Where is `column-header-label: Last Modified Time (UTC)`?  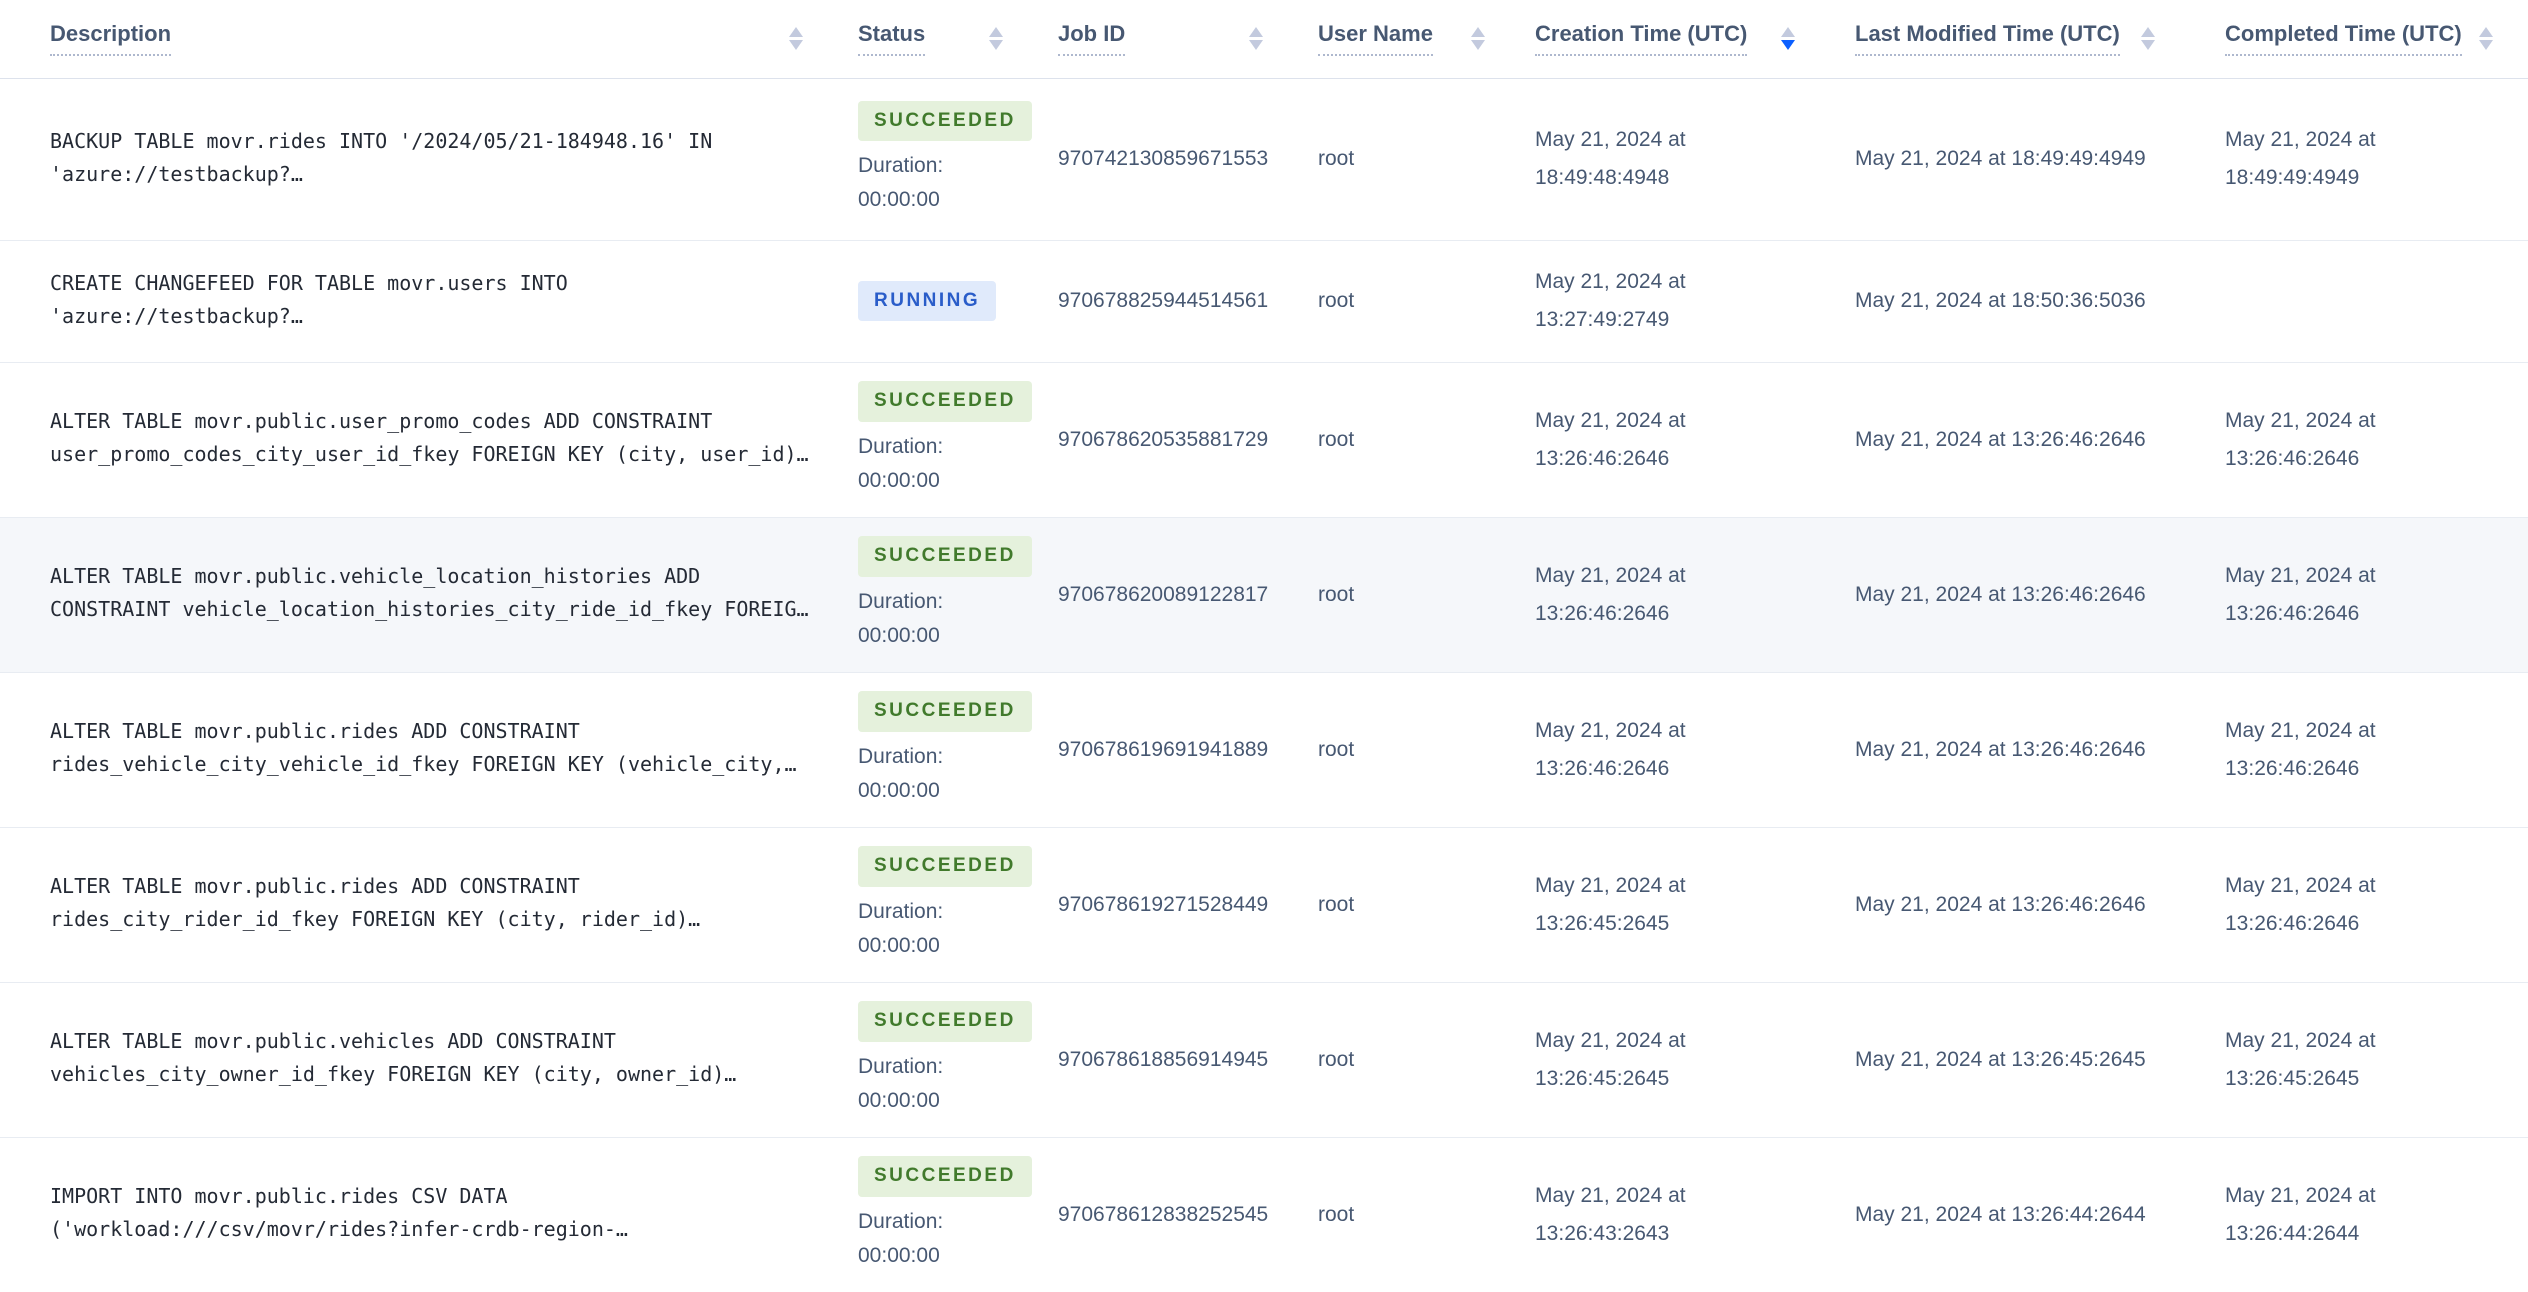 column-header-label: Last Modified Time (UTC) is located at coordinates (1987, 39).